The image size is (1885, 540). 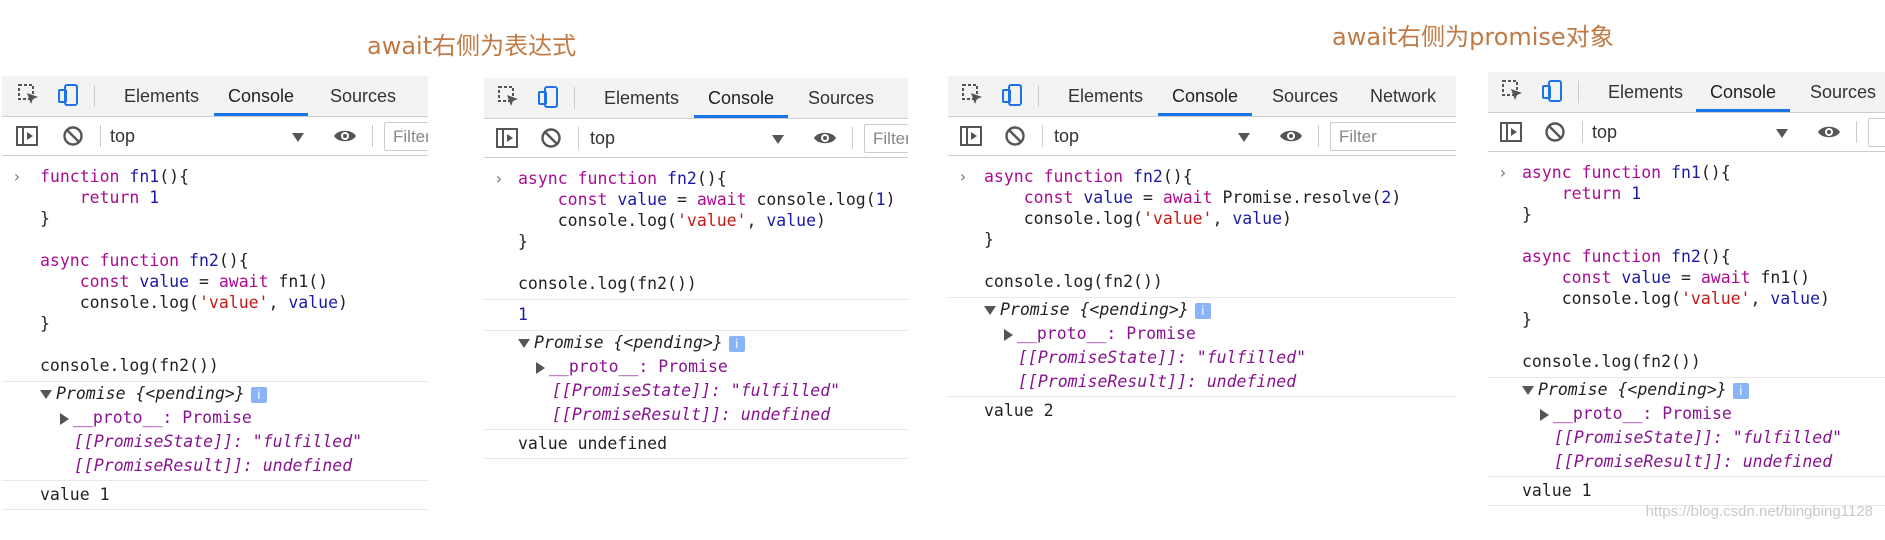 What do you see at coordinates (1686, 172) in the screenshot?
I see `code-fn1-decl: fn1` at bounding box center [1686, 172].